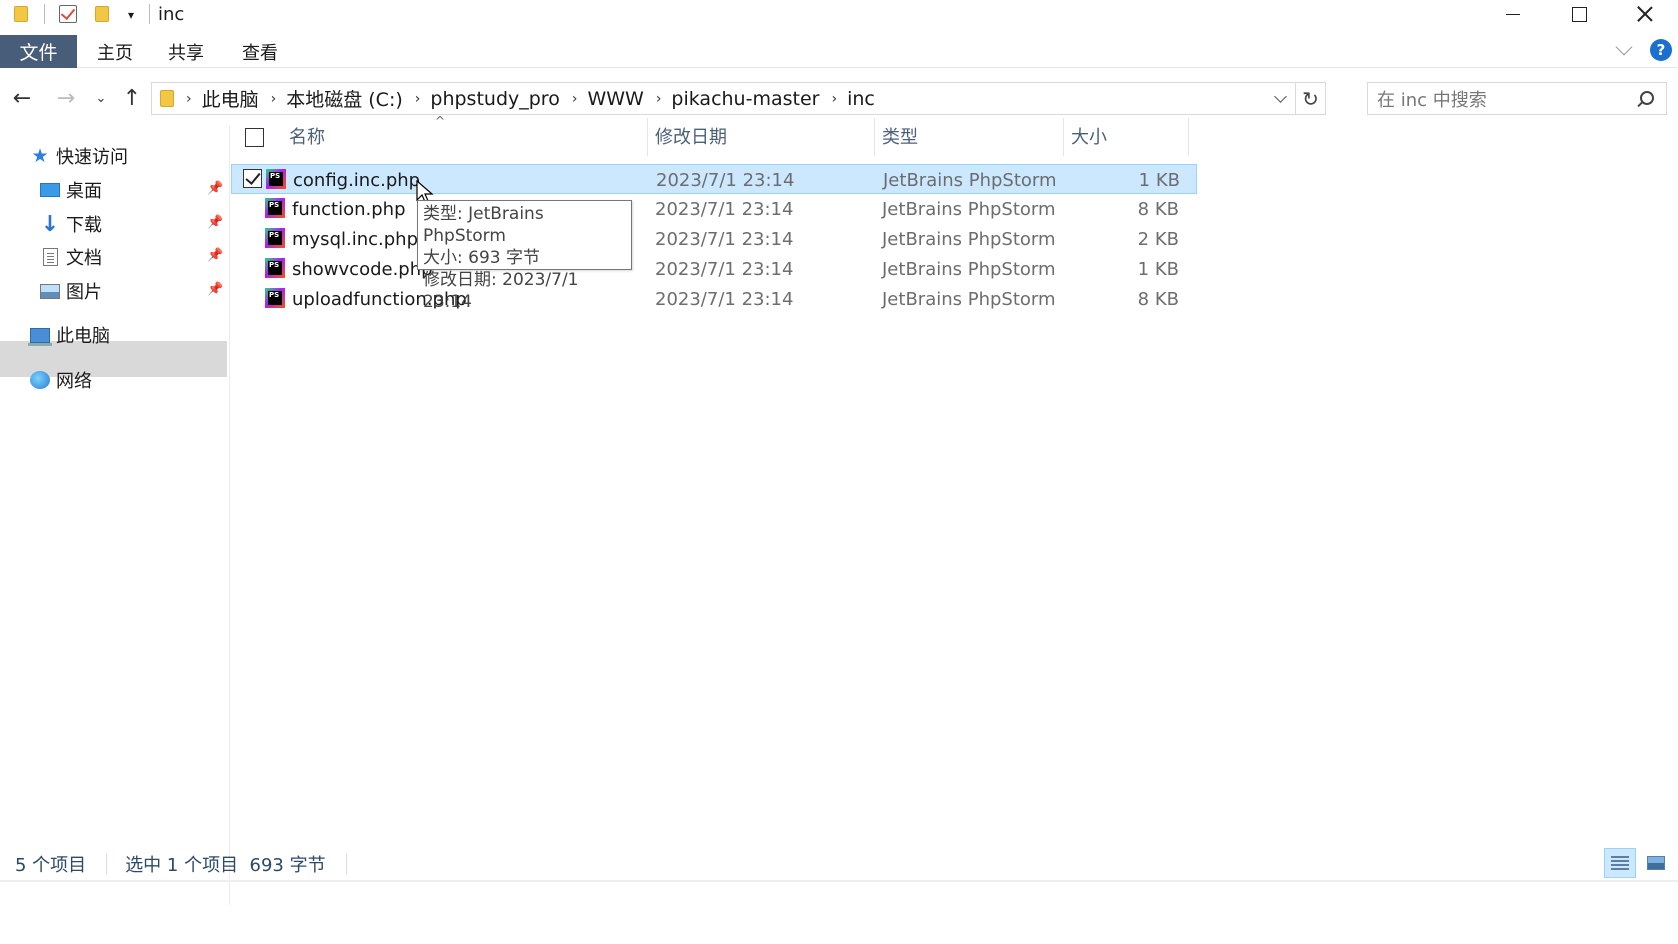 This screenshot has height=944, width=1678. What do you see at coordinates (972, 136) in the screenshot?
I see `column-header-type: 类型` at bounding box center [972, 136].